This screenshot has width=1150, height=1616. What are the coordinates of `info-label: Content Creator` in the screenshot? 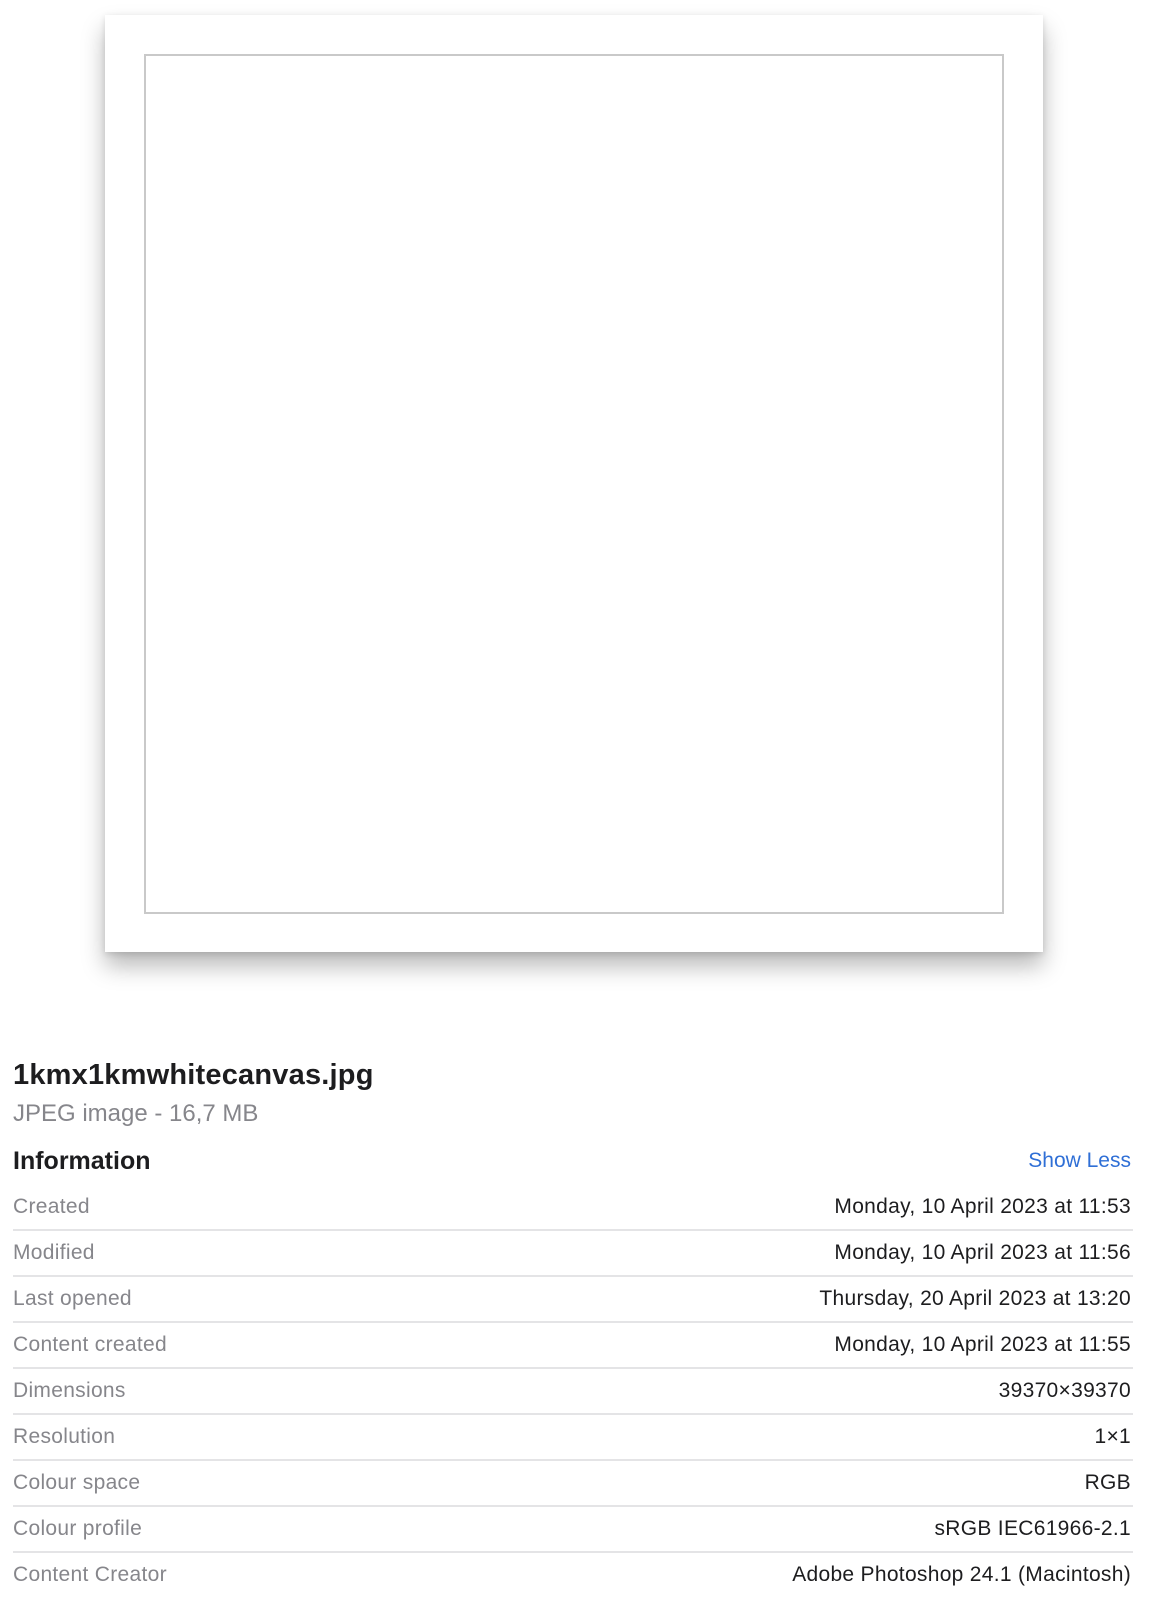 It's located at (90, 1574).